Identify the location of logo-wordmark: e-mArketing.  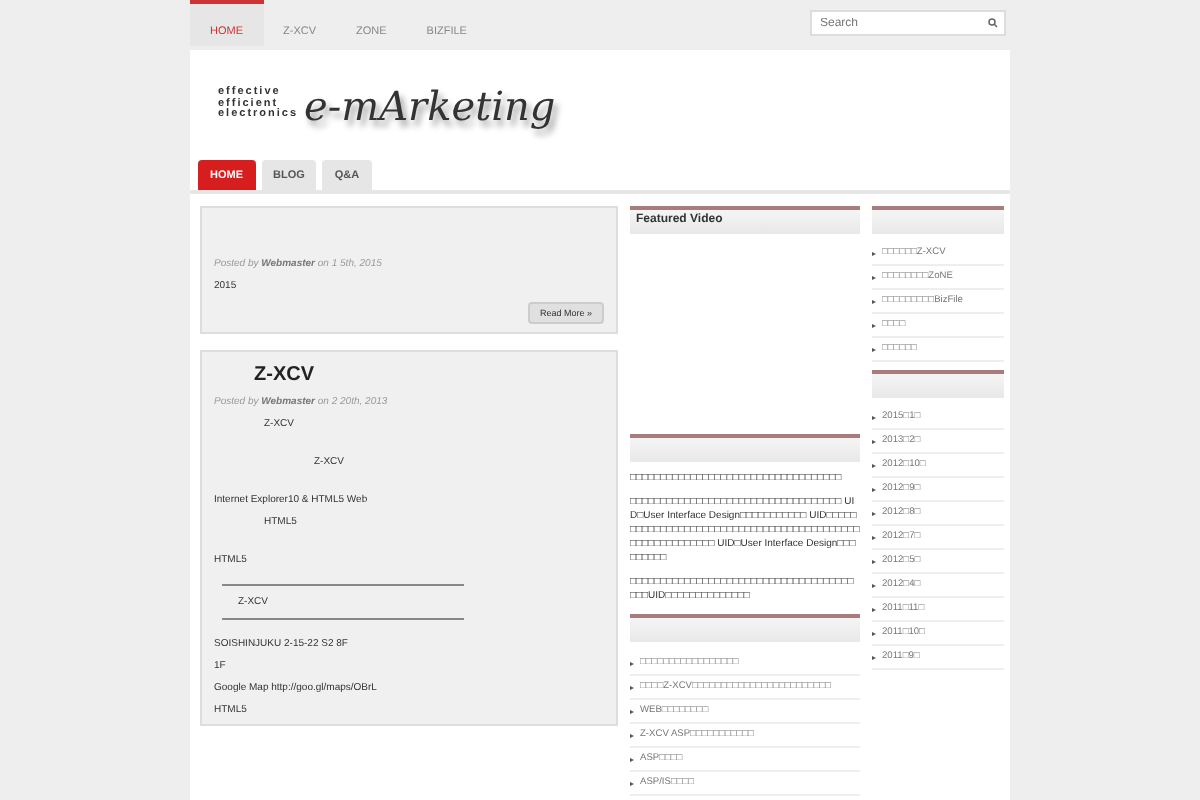
(430, 105).